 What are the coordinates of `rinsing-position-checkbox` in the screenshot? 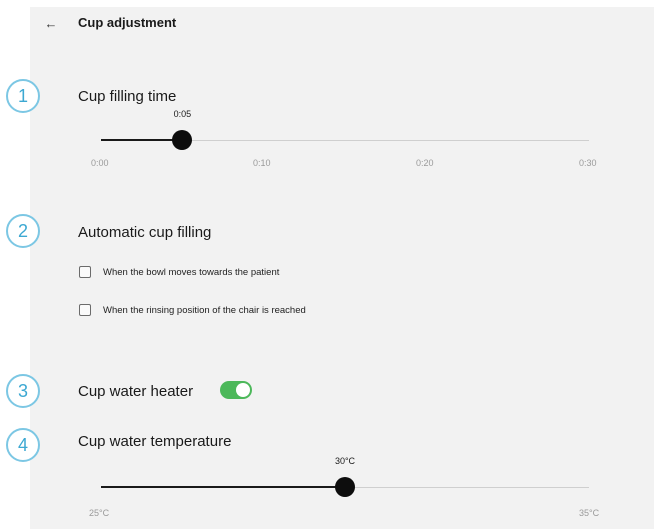 It's located at (85, 310).